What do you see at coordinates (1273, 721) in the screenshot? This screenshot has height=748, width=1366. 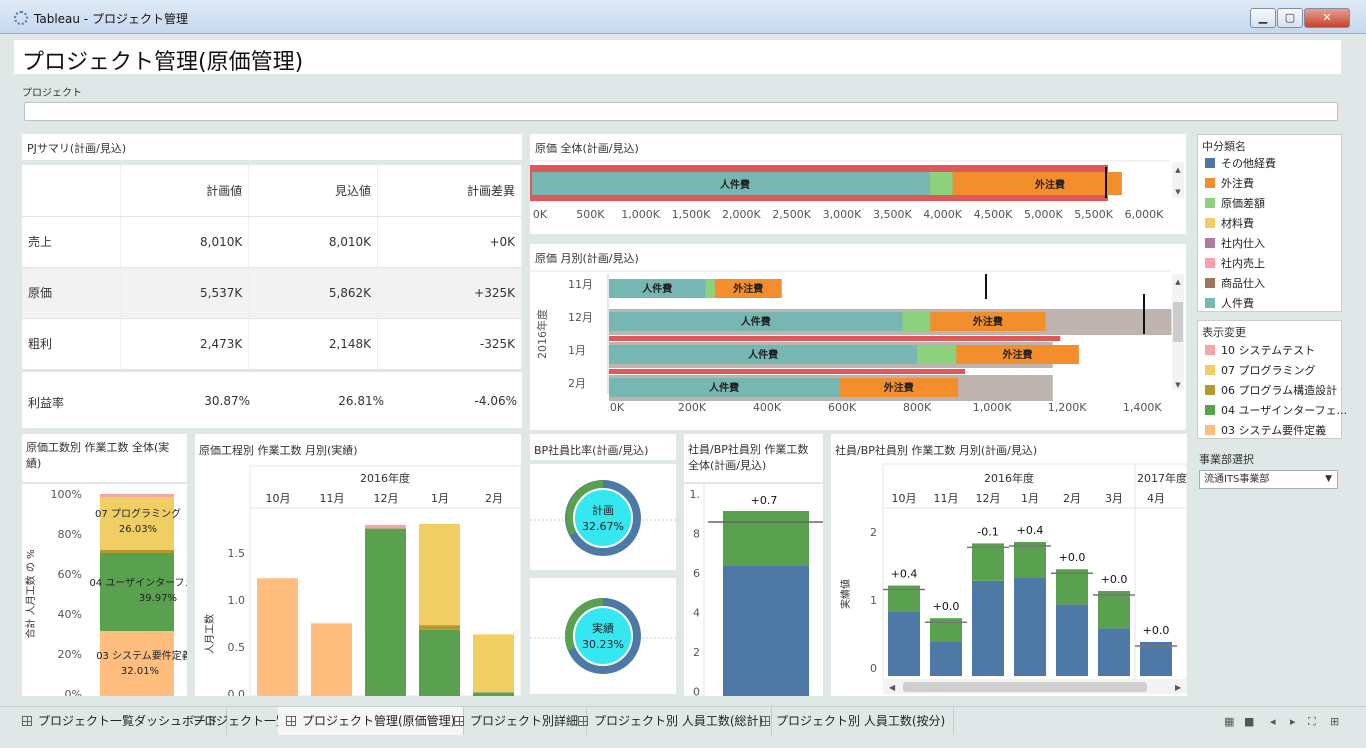 I see `prev-sheet-icon: ◂` at bounding box center [1273, 721].